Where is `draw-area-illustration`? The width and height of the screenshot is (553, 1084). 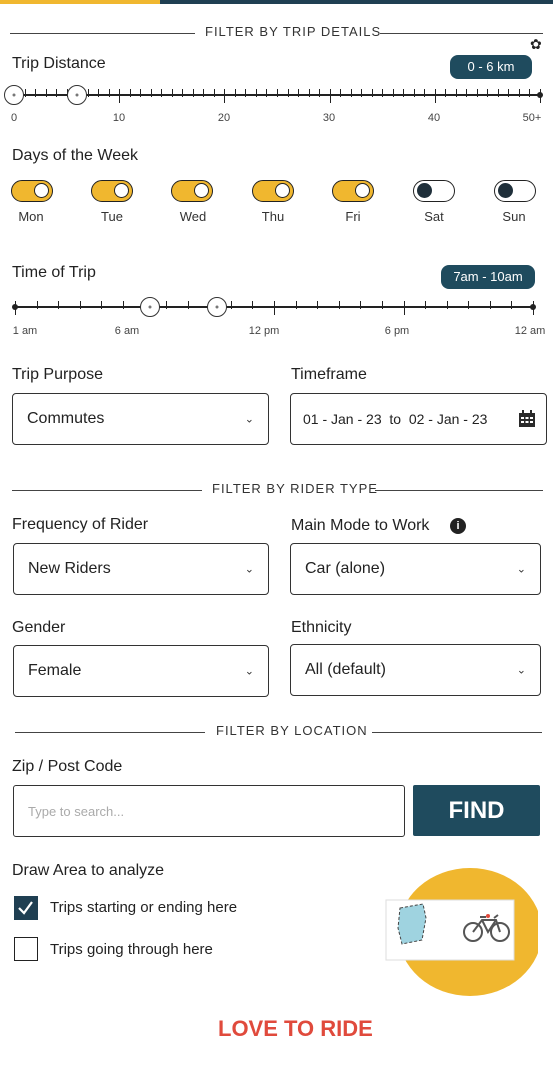 draw-area-illustration is located at coordinates (460, 932).